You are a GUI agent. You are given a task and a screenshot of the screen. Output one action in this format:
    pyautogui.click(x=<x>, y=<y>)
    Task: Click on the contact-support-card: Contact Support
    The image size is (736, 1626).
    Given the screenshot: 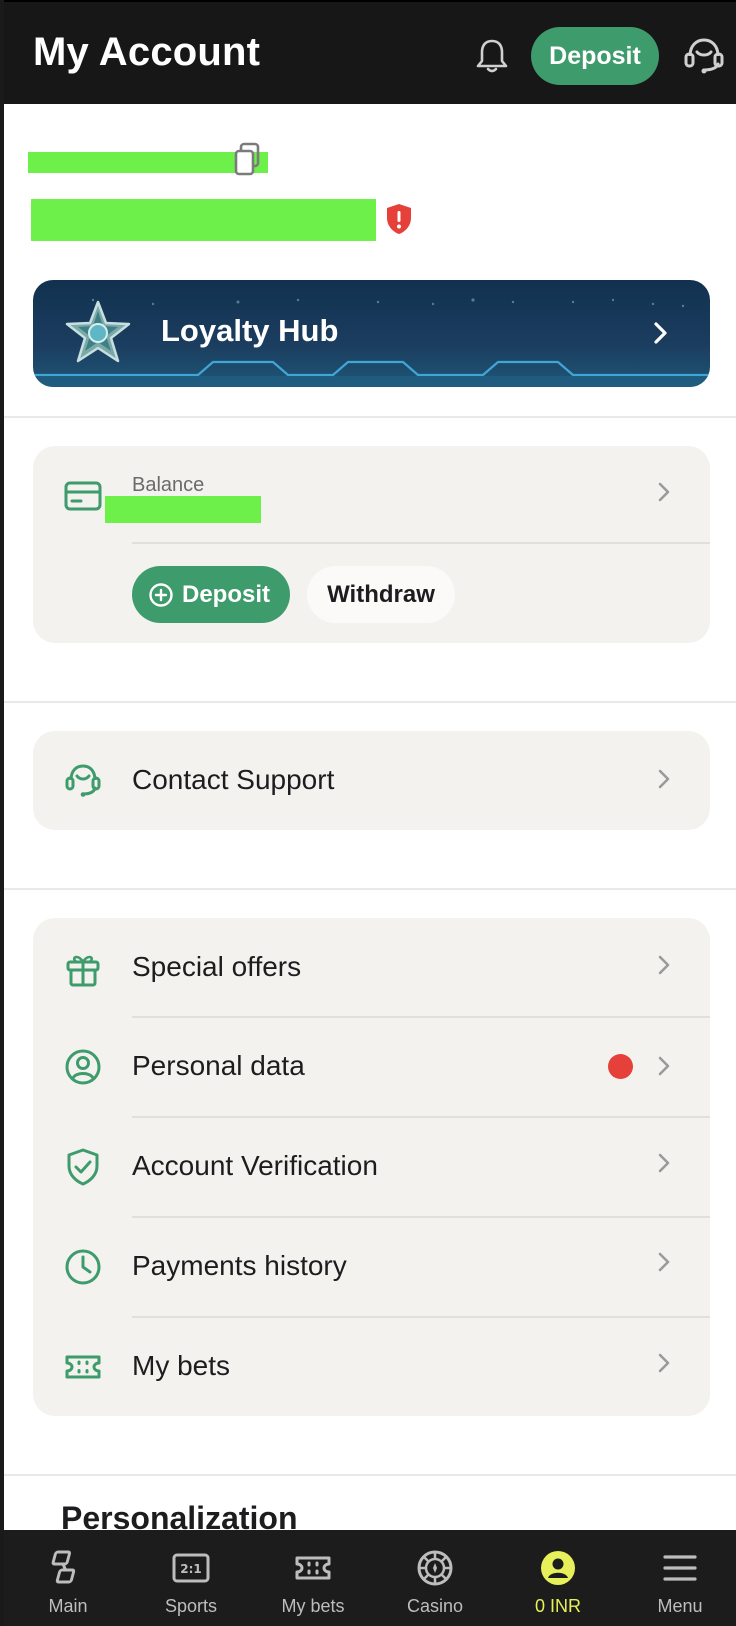 What is the action you would take?
    pyautogui.click(x=371, y=780)
    